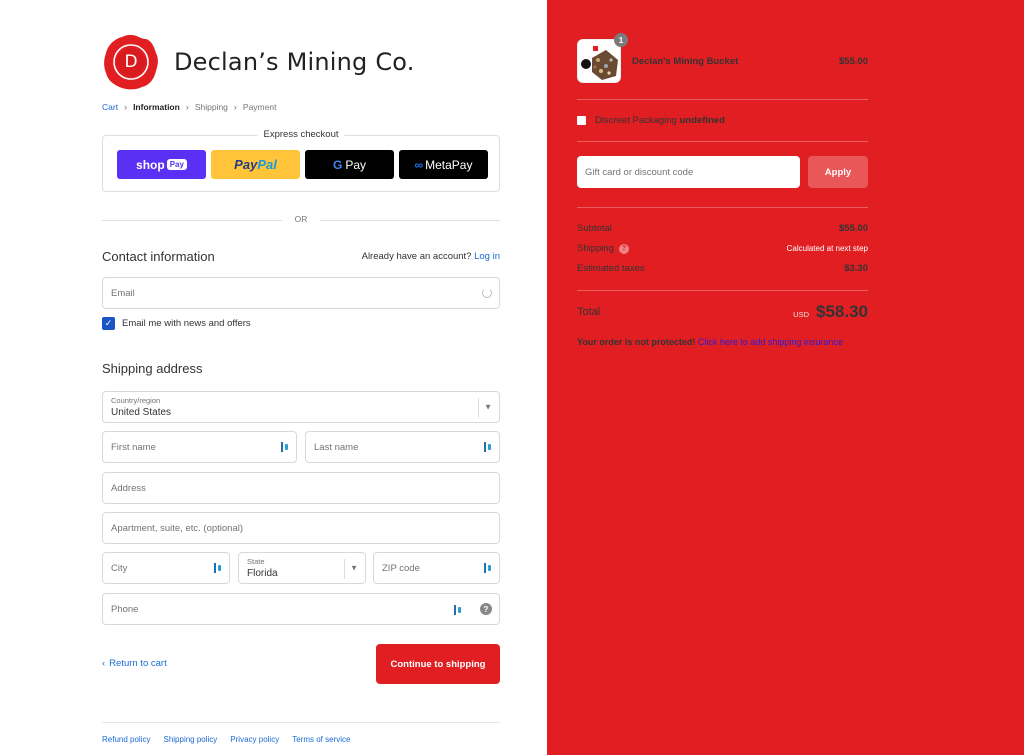 The image size is (1024, 755). Describe the element at coordinates (125, 609) in the screenshot. I see `phone-placeholder: Phone` at that location.